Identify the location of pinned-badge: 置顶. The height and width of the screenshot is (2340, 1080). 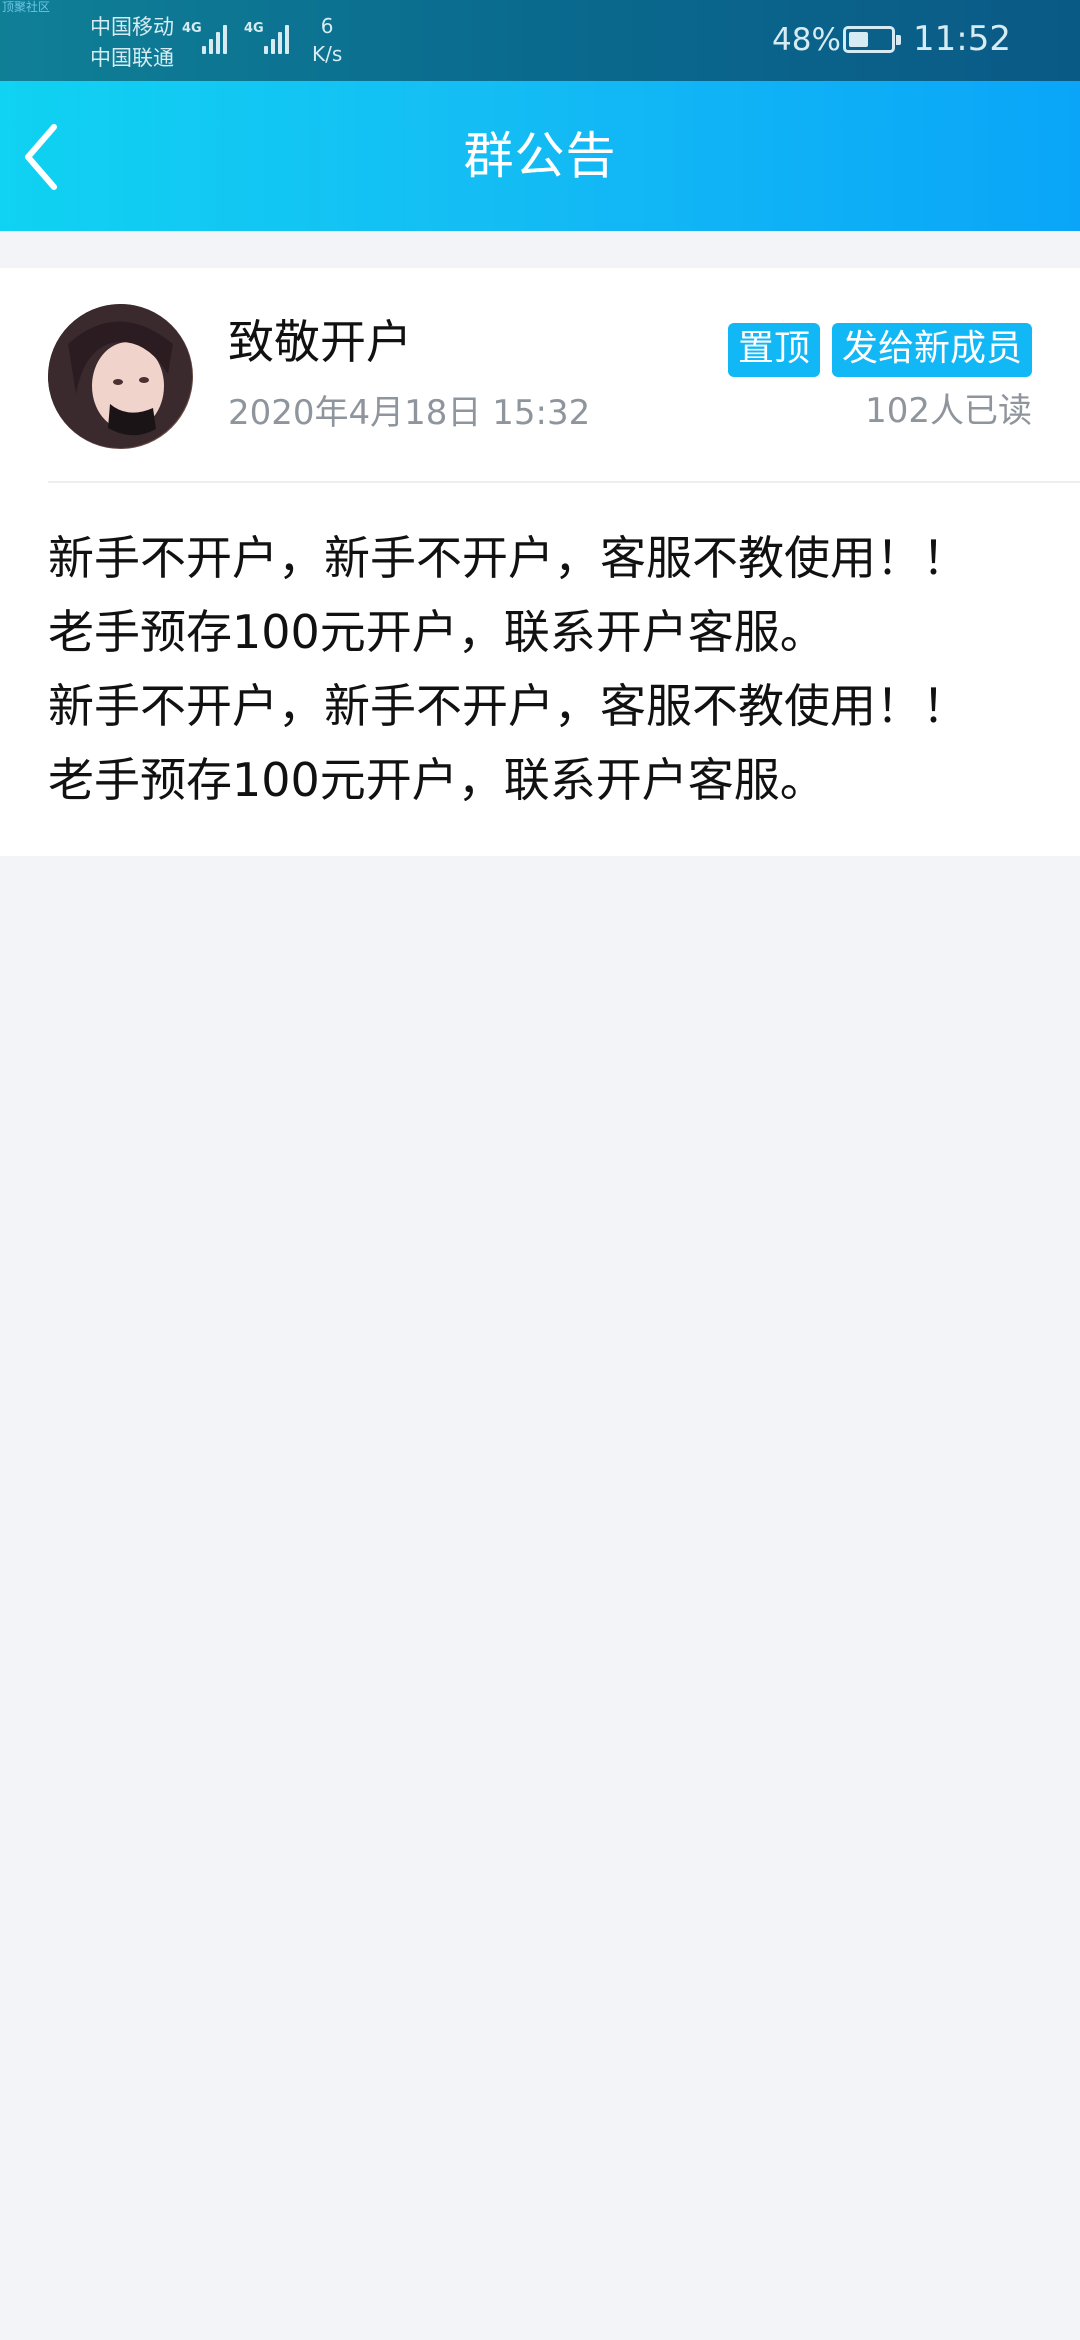
(773, 350).